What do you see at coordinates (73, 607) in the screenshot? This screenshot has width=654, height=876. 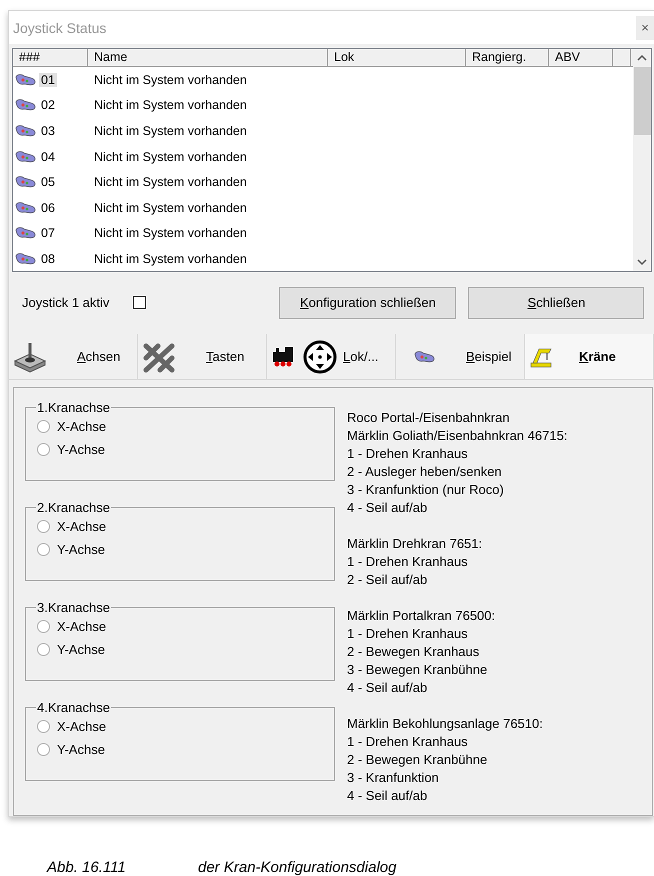 I see `group-title: 3.Kranachse` at bounding box center [73, 607].